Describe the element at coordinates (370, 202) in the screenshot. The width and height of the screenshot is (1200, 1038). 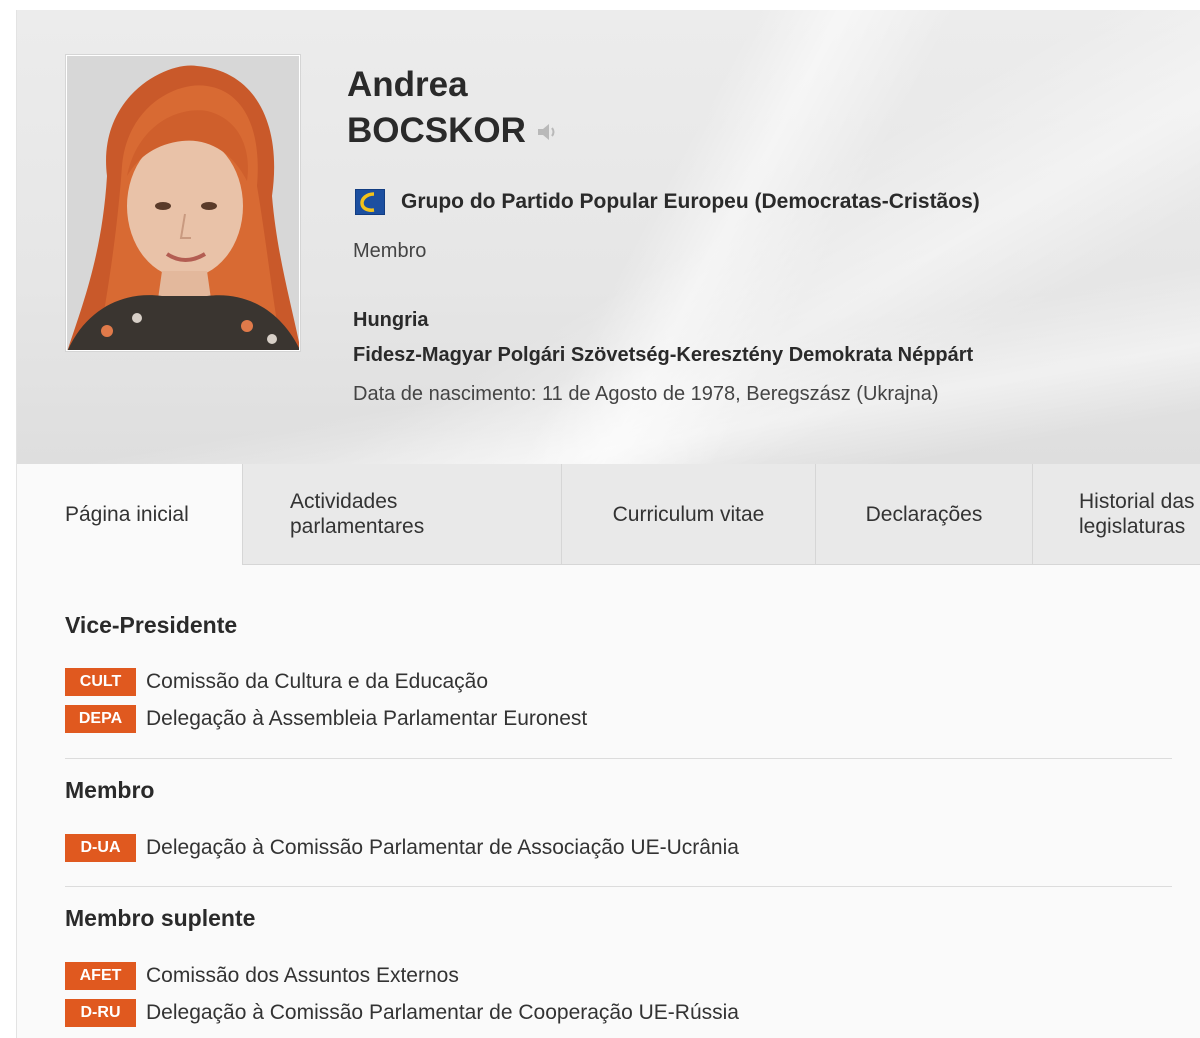
I see `epp-group-logo-icon` at that location.